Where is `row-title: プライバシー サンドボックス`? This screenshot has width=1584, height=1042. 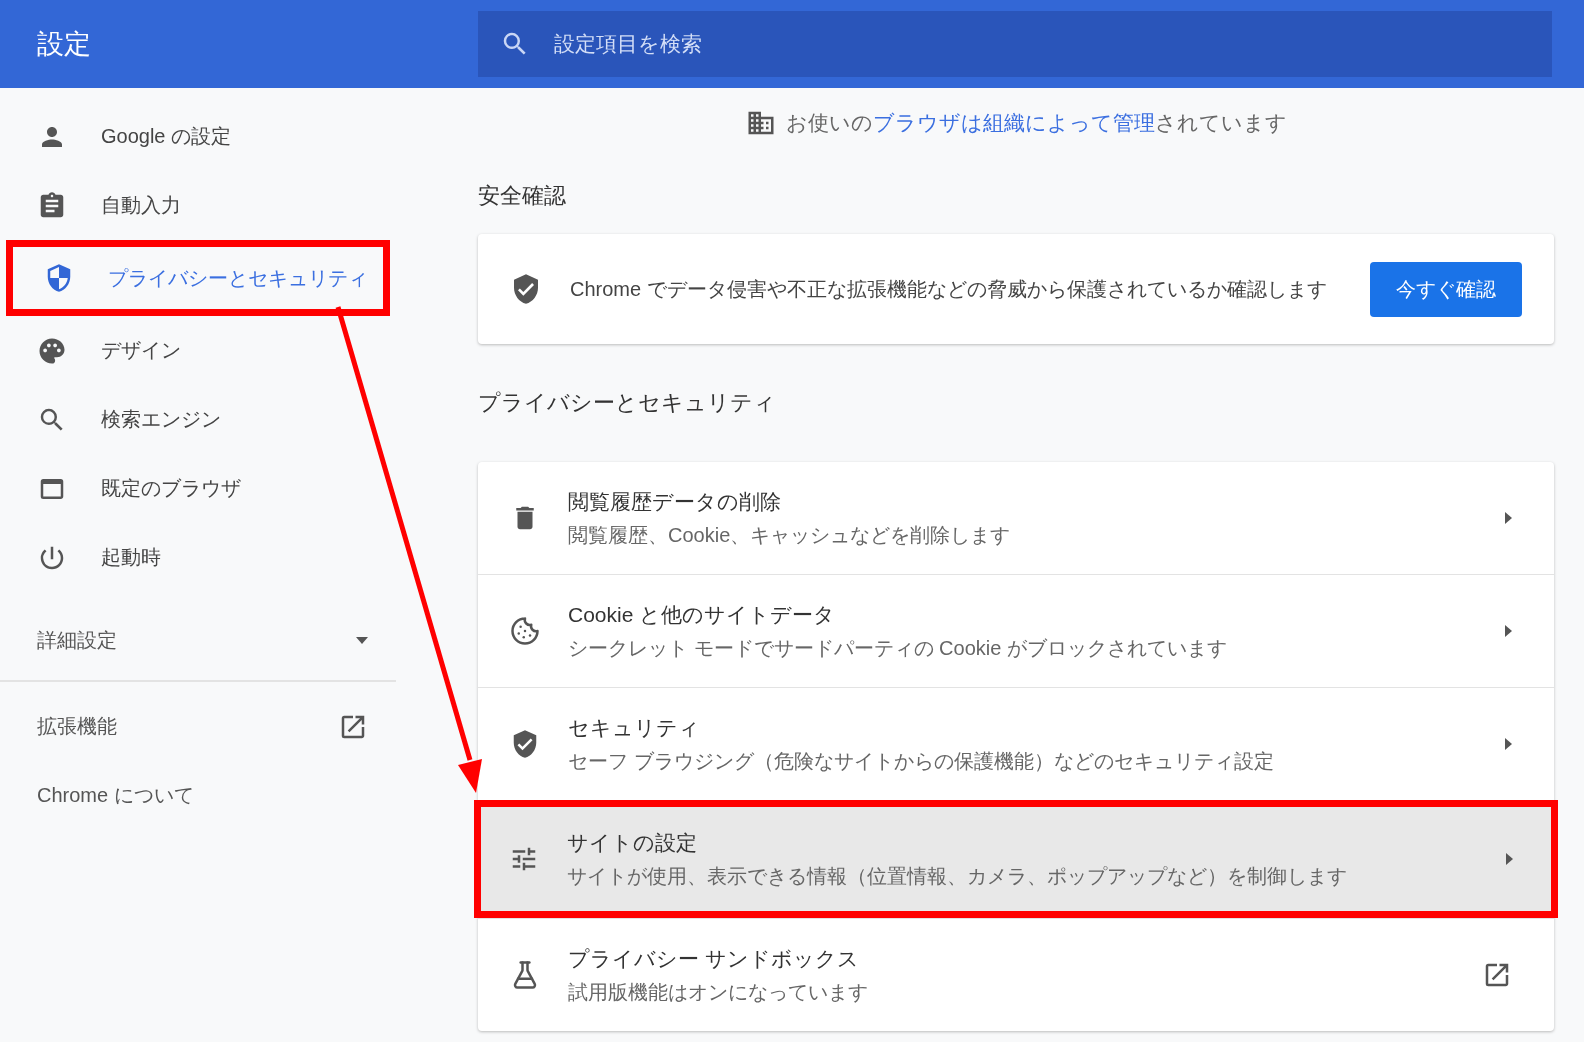
row-title: プライバシー サンドボックス is located at coordinates (714, 958).